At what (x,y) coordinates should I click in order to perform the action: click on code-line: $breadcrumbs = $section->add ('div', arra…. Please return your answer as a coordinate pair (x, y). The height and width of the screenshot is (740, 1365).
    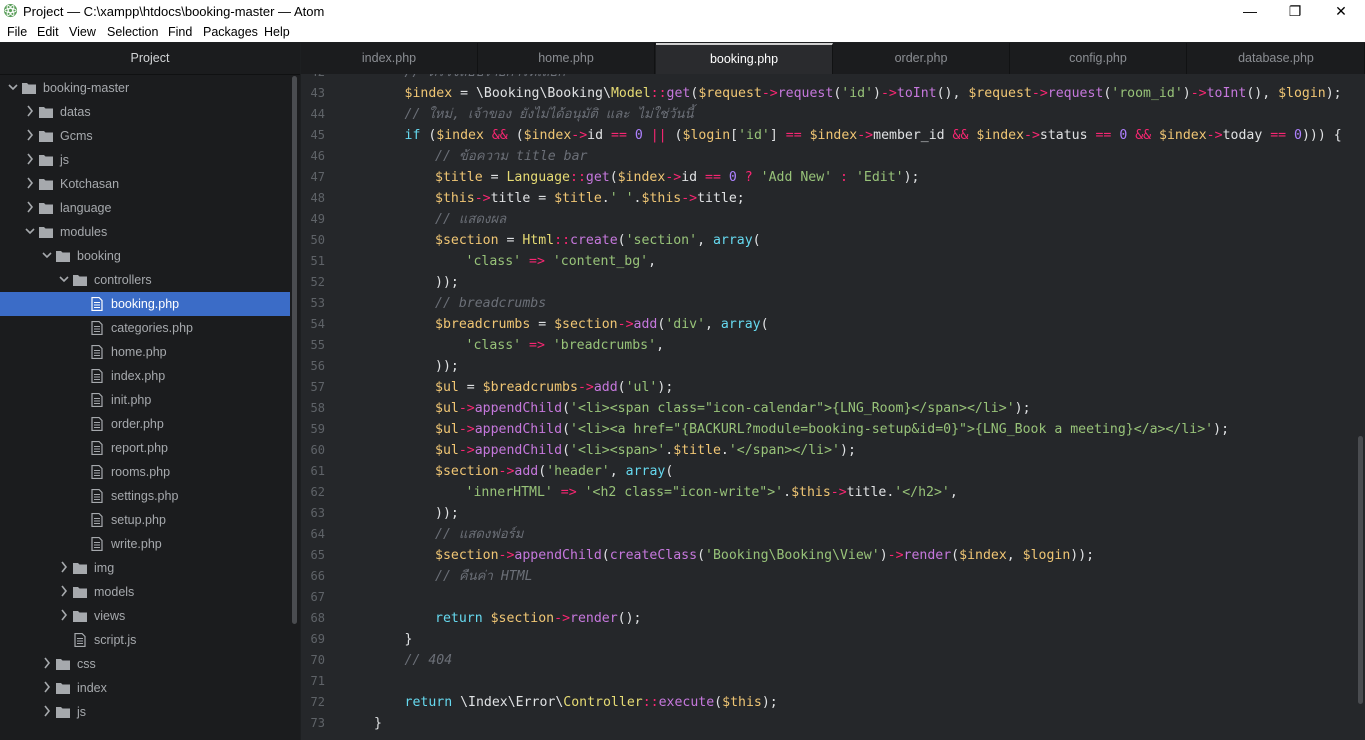
    Looking at the image, I should click on (602, 324).